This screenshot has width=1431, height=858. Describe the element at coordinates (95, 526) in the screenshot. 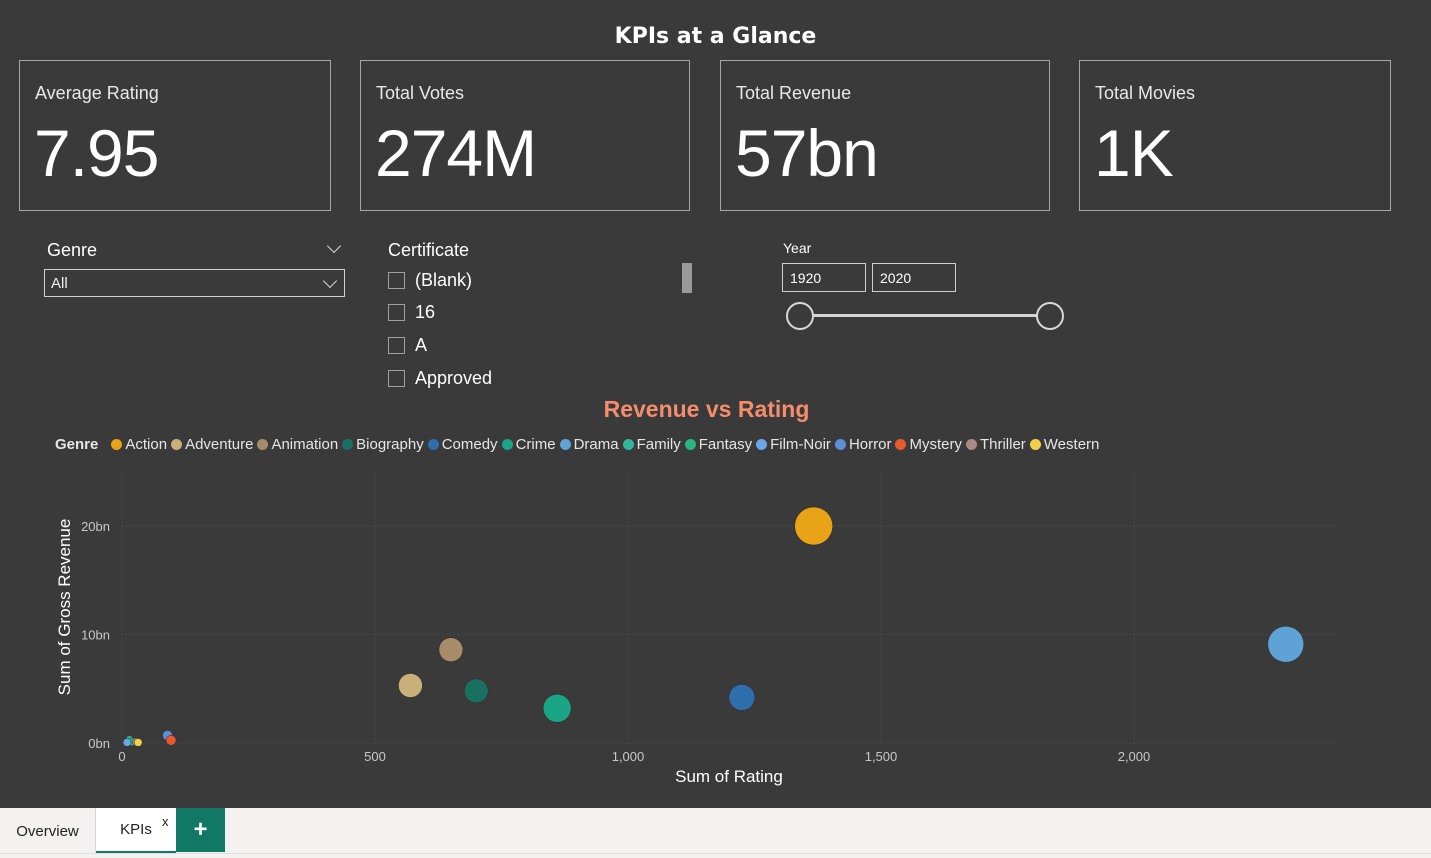

I see `y-tick-label: 20bn` at that location.